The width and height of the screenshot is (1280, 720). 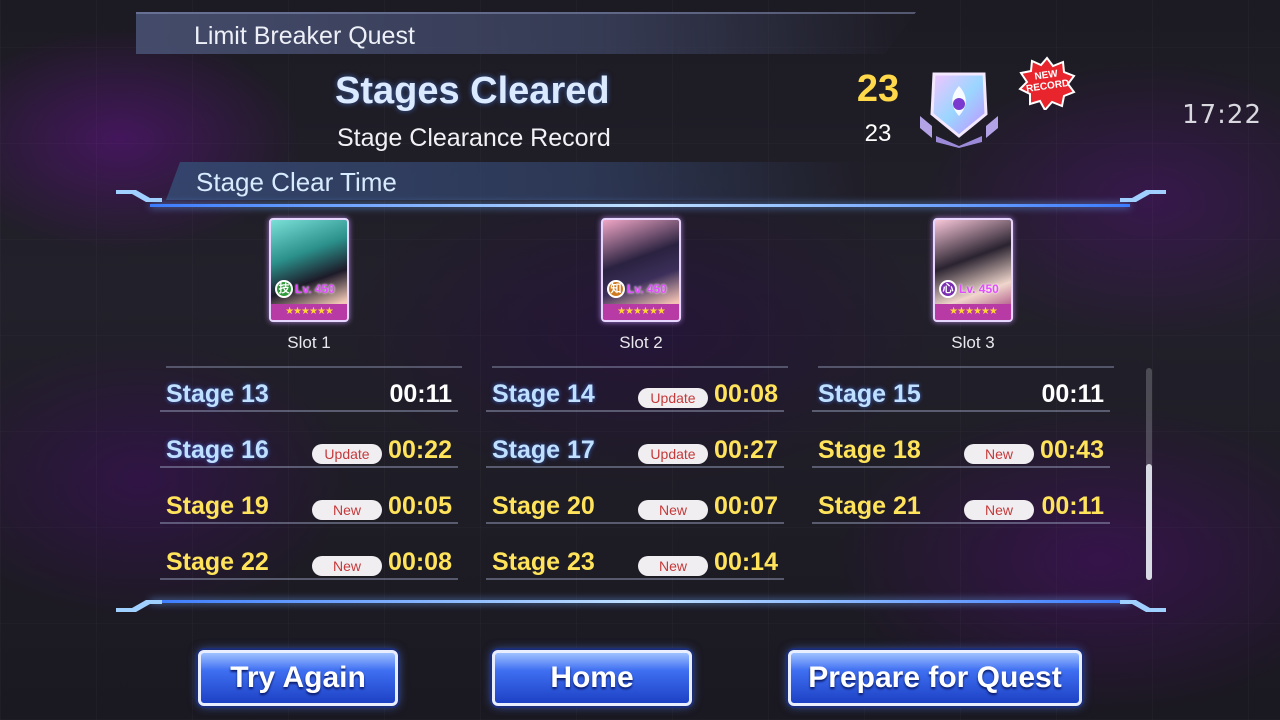 I want to click on stage-row: Stage 15 00:11, so click(x=961, y=389).